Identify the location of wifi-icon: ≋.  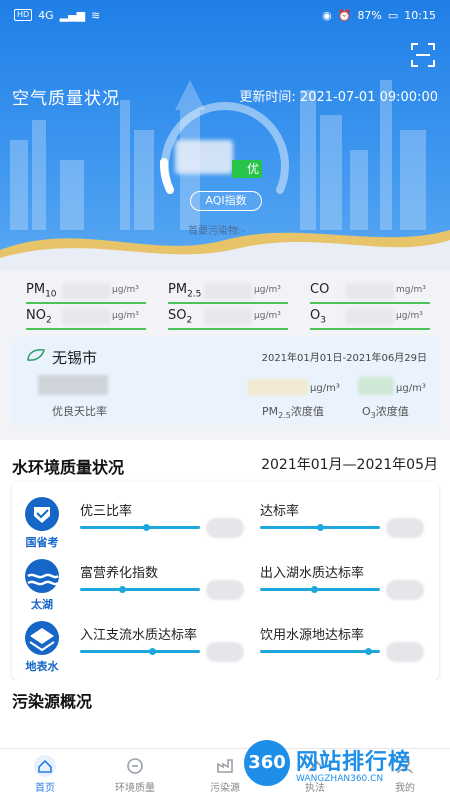
(96, 15).